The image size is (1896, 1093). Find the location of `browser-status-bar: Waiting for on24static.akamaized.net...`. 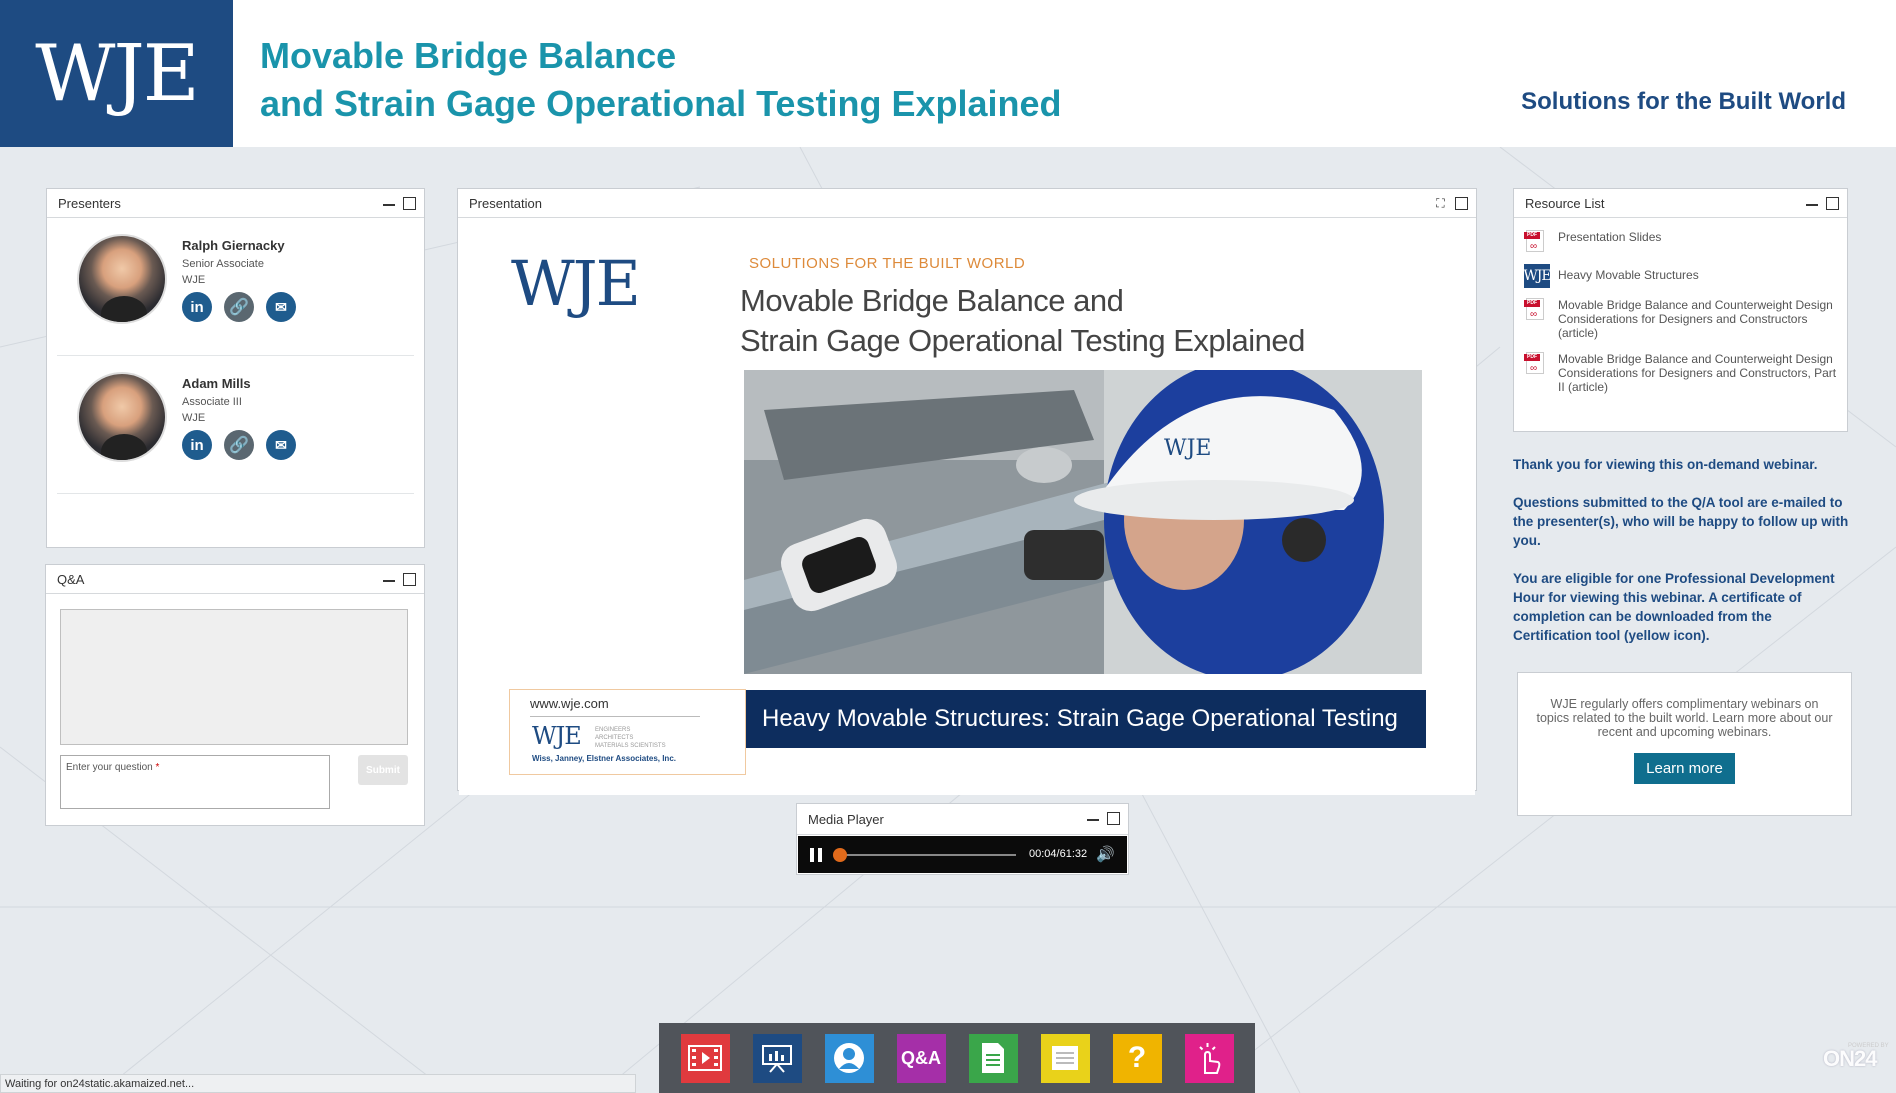

browser-status-bar: Waiting for on24static.akamaized.net... is located at coordinates (318, 1083).